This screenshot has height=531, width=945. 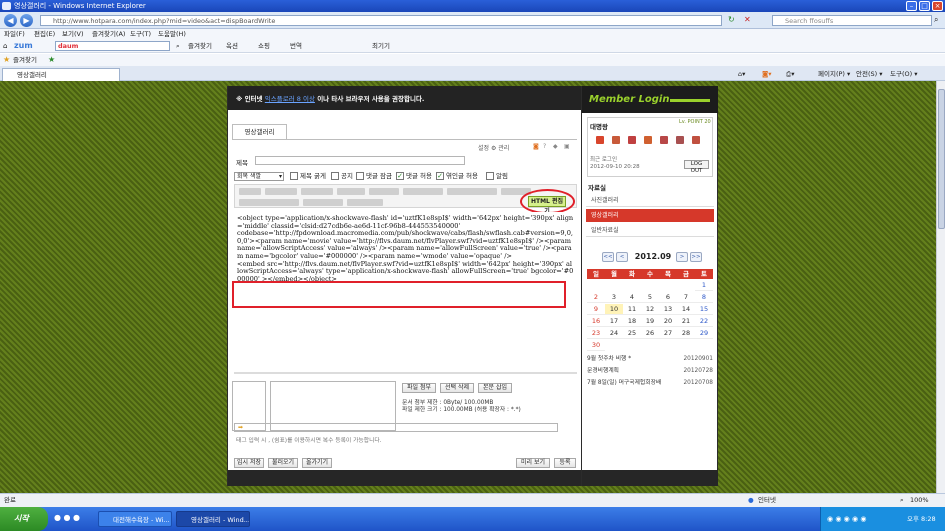 I want to click on forward-icon: ▶, so click(x=26, y=20).